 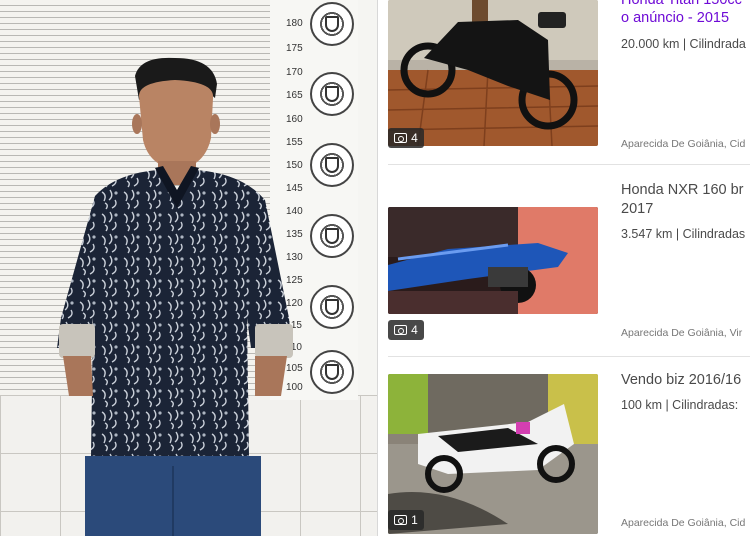 I want to click on listing-title-line1: Honda NXR 160 br, so click(x=685, y=190).